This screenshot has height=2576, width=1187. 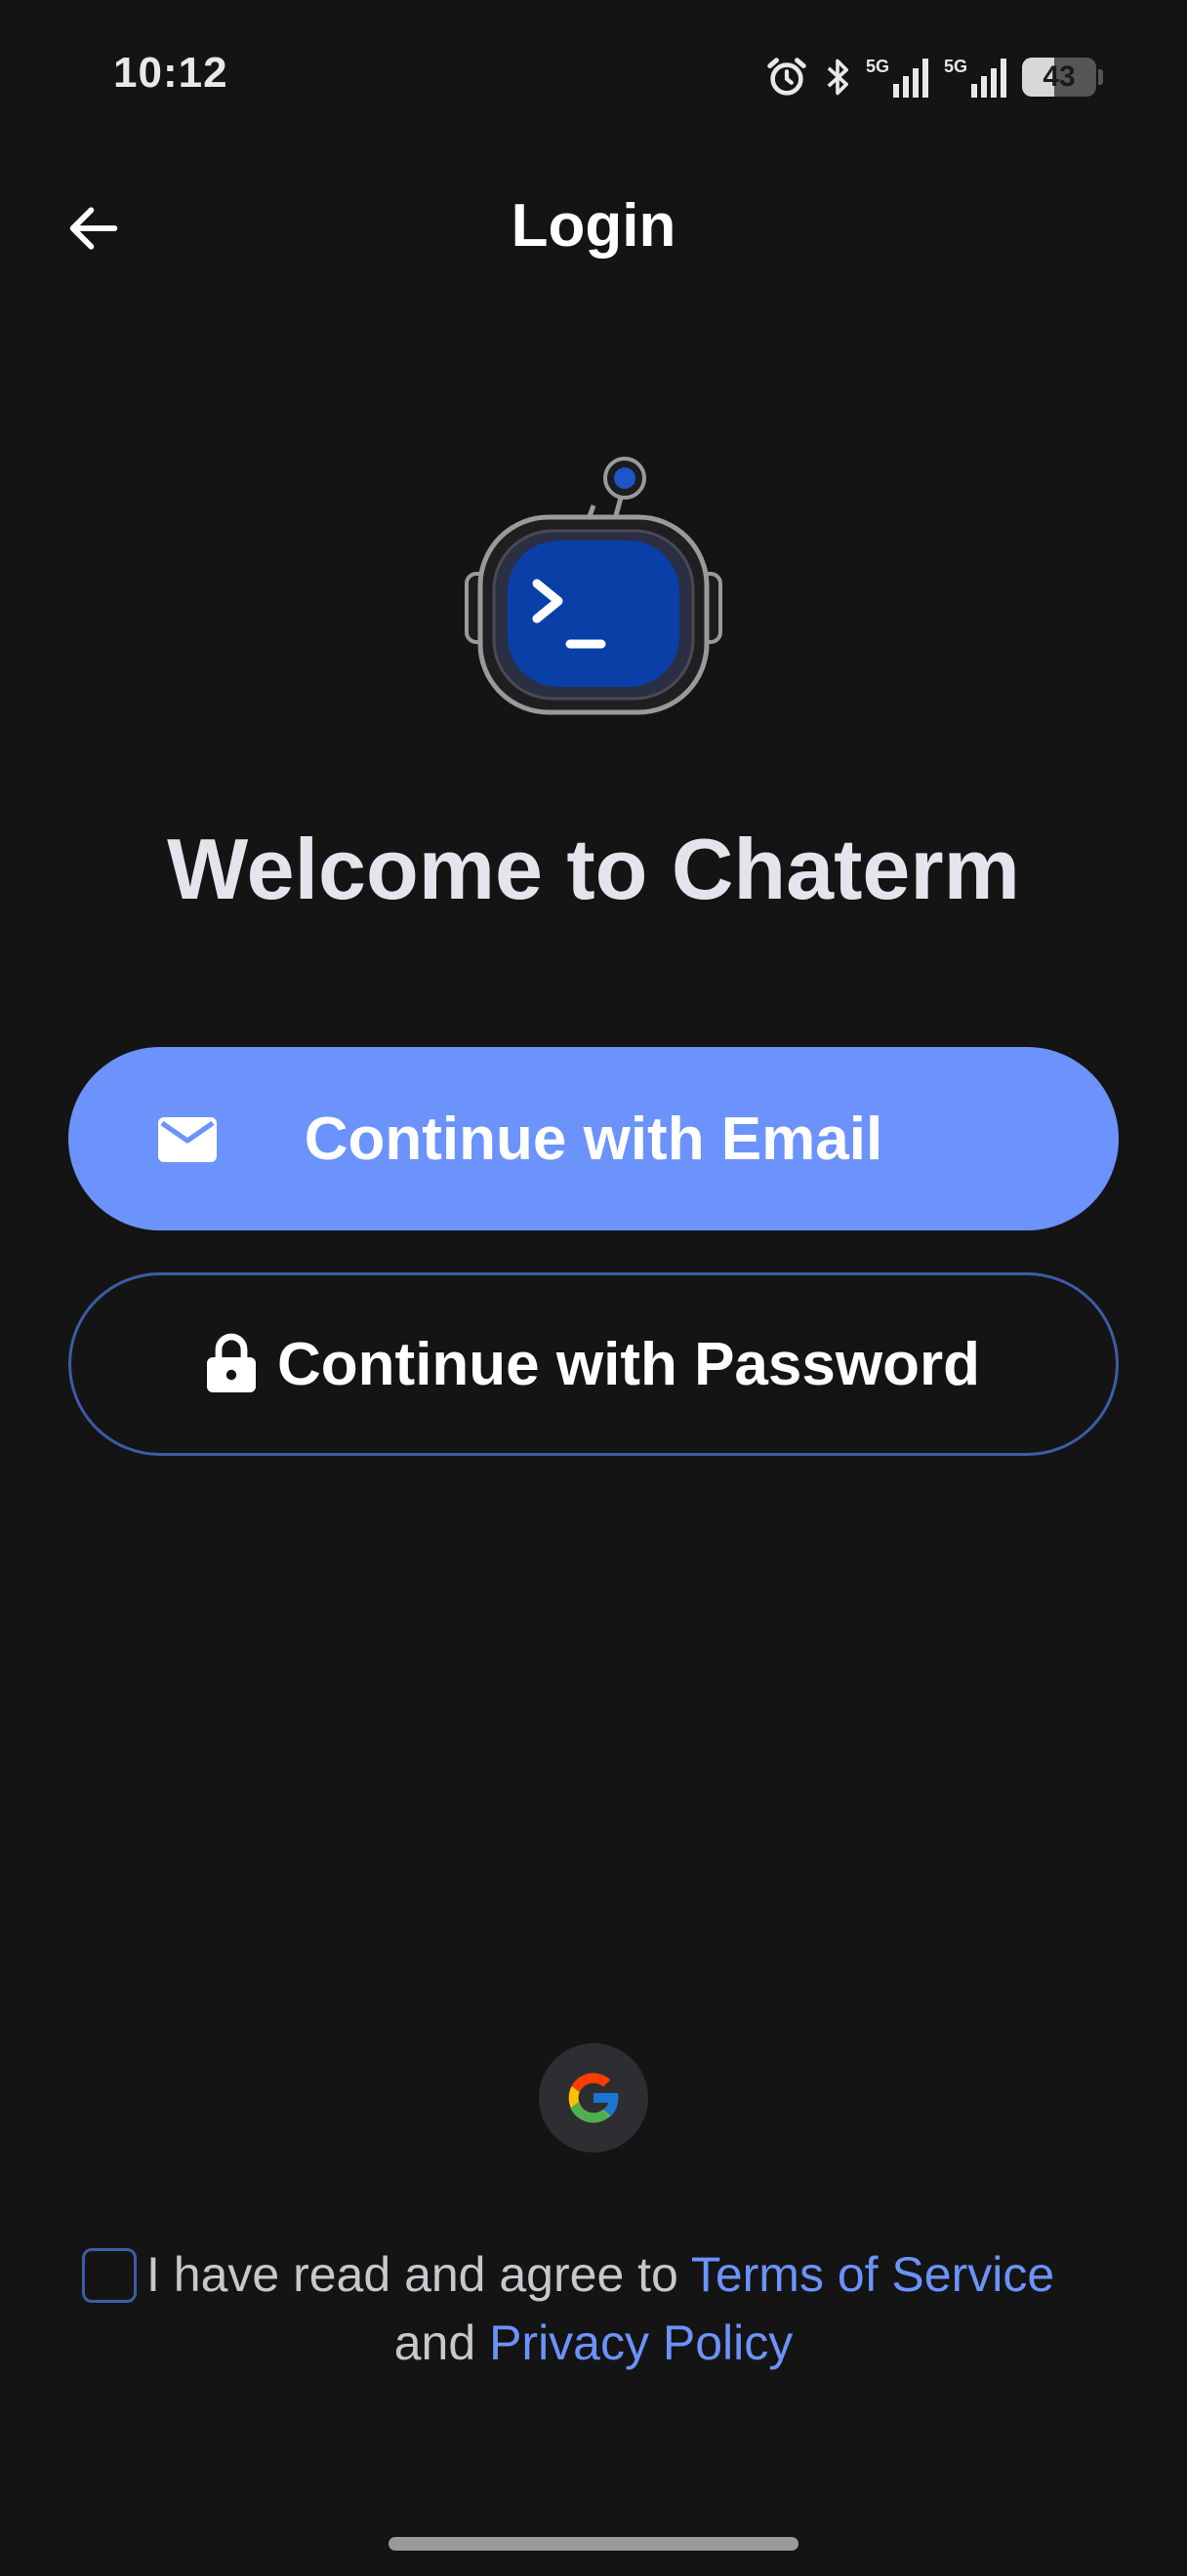 I want to click on page-title: Login, so click(x=593, y=226).